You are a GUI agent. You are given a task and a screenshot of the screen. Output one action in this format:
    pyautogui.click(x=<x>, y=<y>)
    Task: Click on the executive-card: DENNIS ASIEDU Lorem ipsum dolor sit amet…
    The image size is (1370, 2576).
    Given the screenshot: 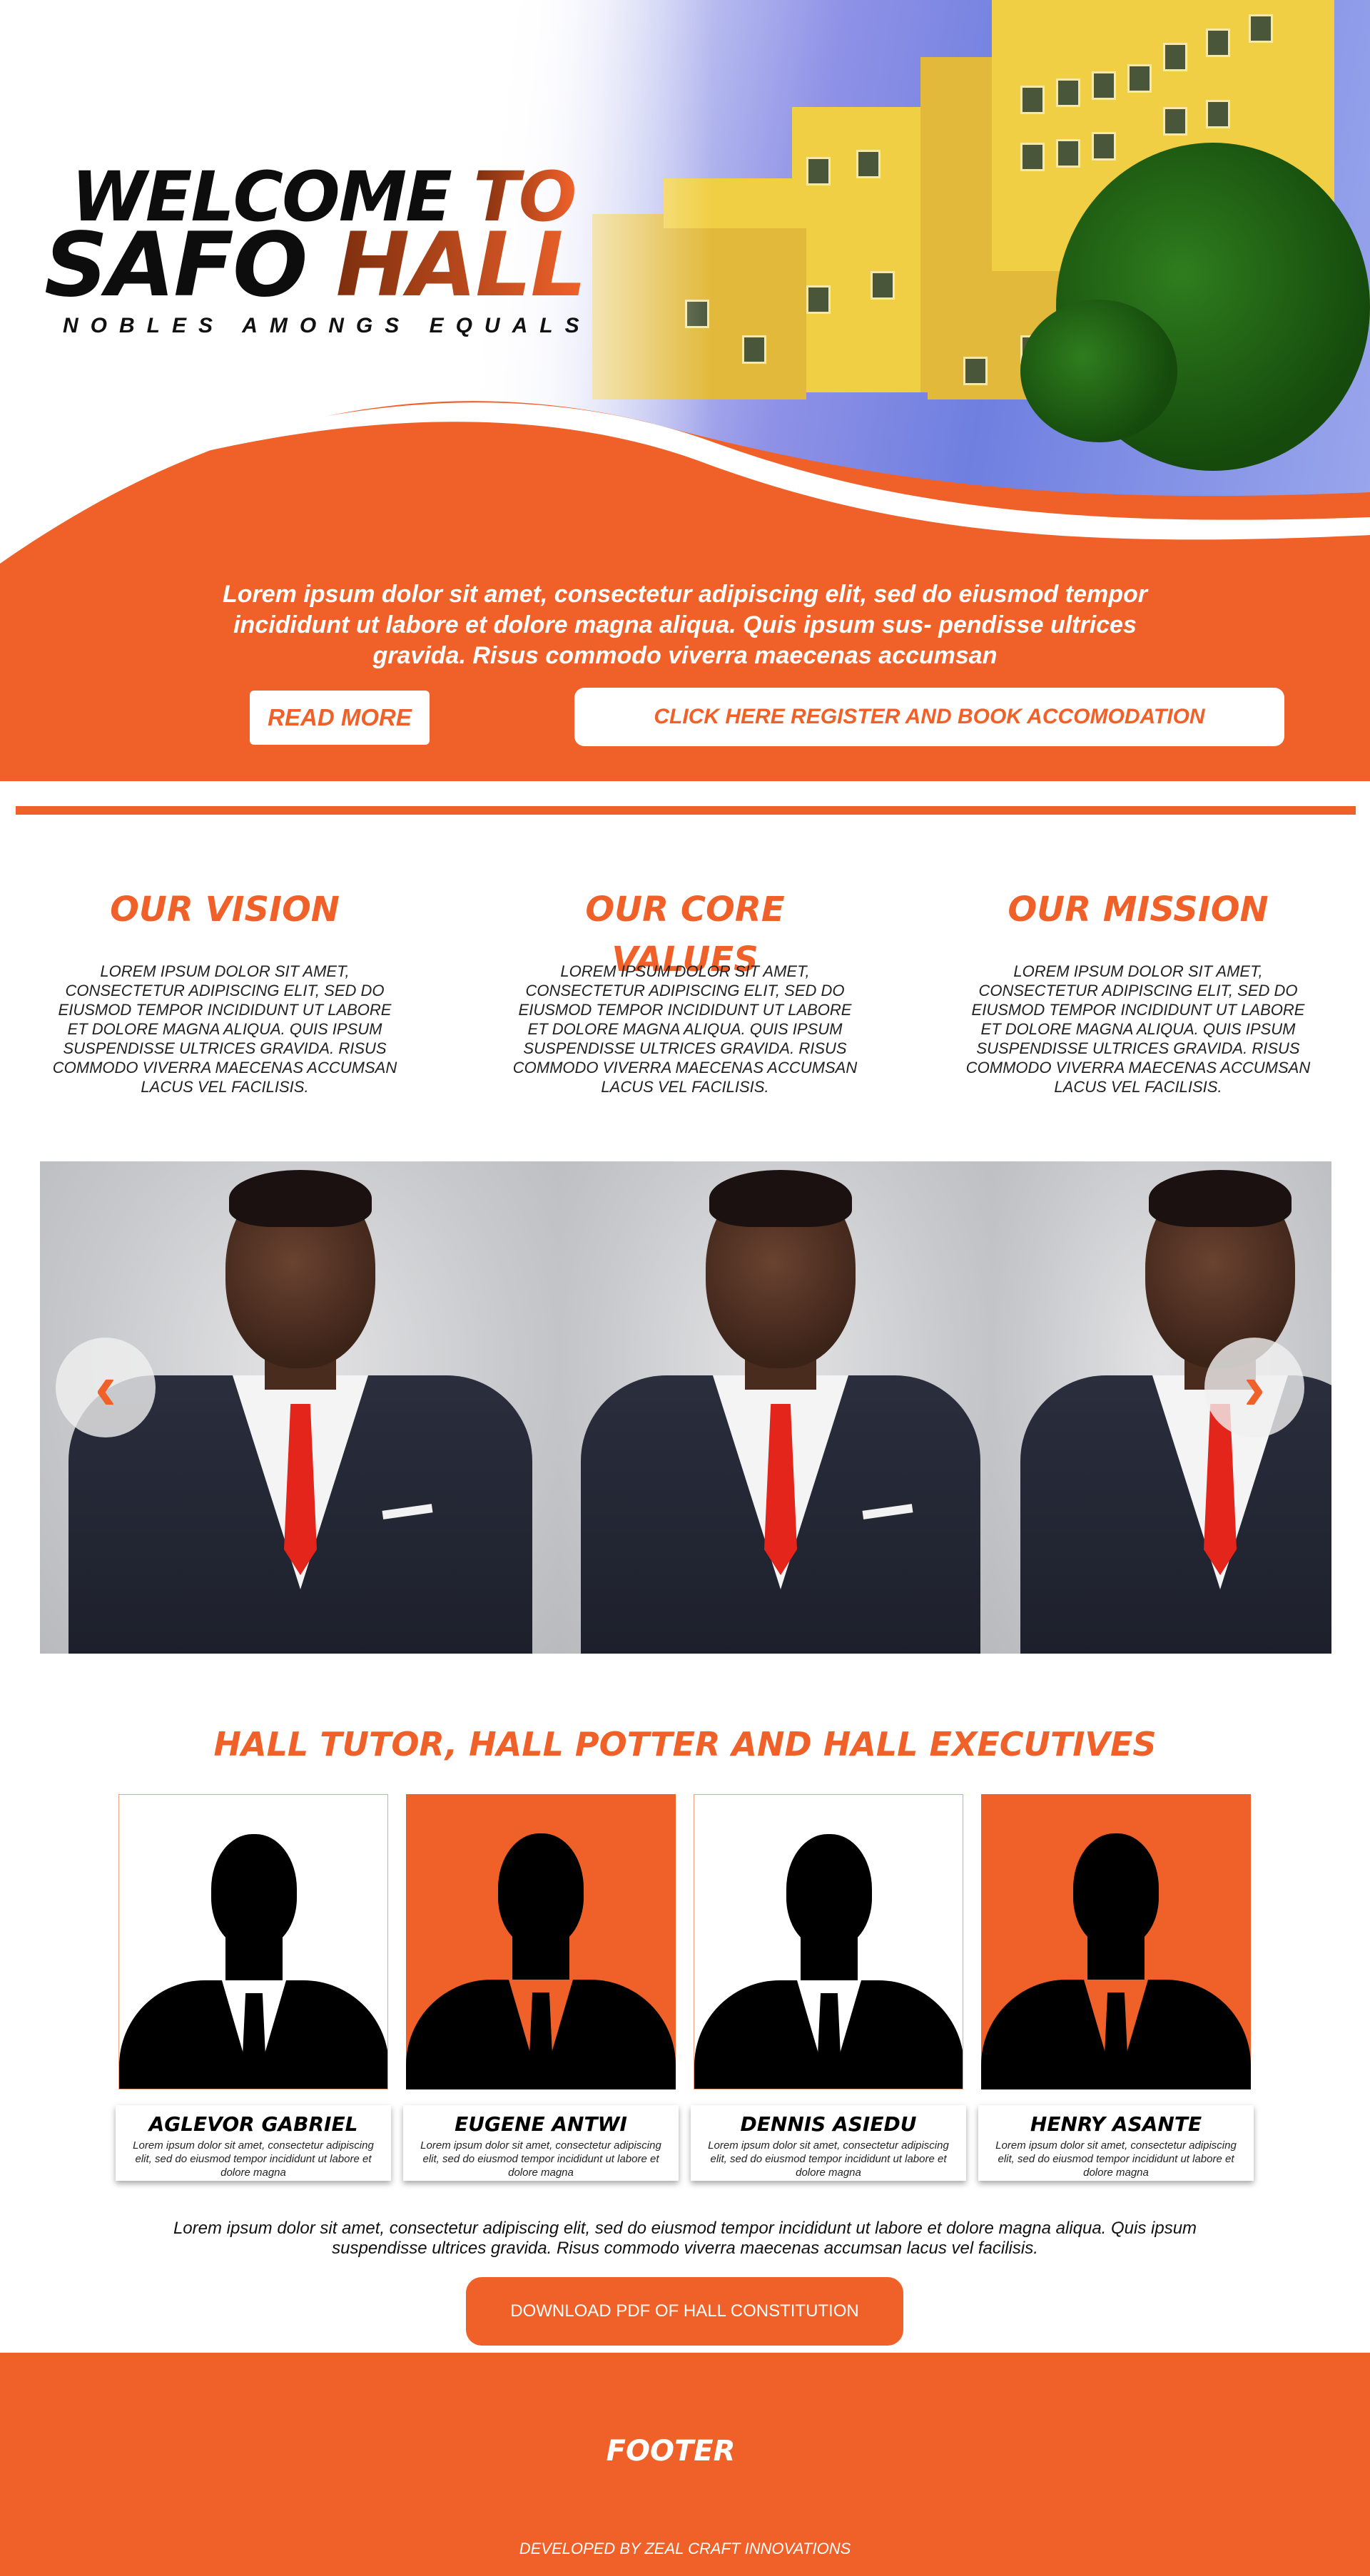 What is the action you would take?
    pyautogui.click(x=828, y=1987)
    